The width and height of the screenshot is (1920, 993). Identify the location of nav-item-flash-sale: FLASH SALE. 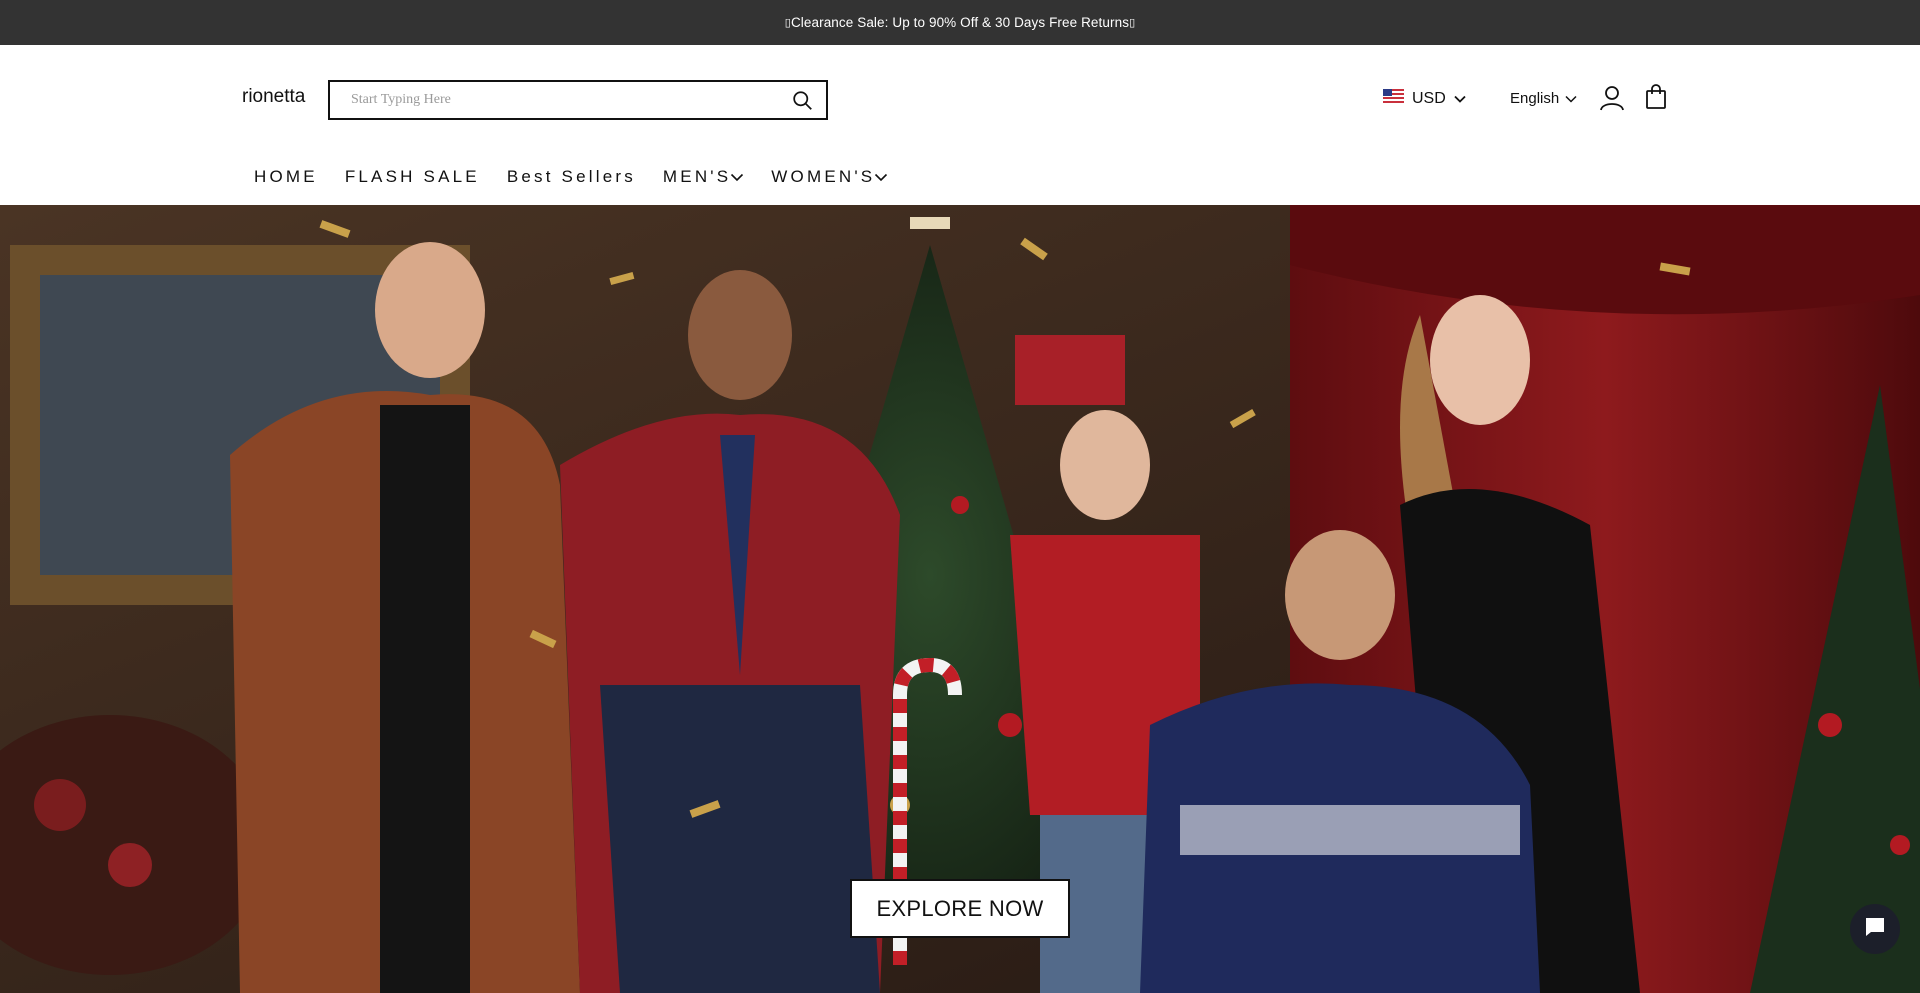
(412, 177).